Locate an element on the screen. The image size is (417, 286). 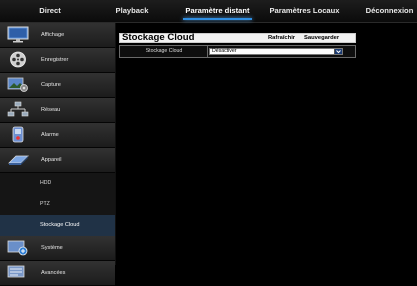
panel-header: Stockage Cloud Rafraîchir Sauvegarder is located at coordinates (237, 37).